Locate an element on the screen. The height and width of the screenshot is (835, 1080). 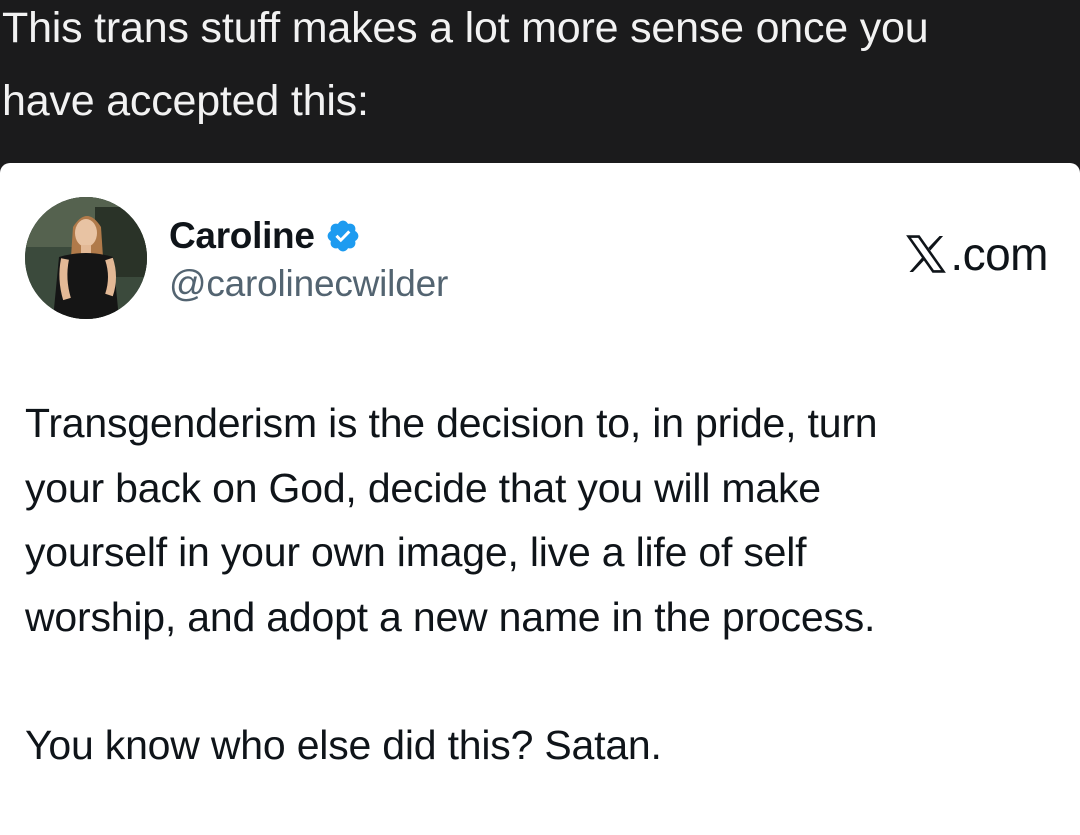
brand-mark: .com is located at coordinates (976, 254).